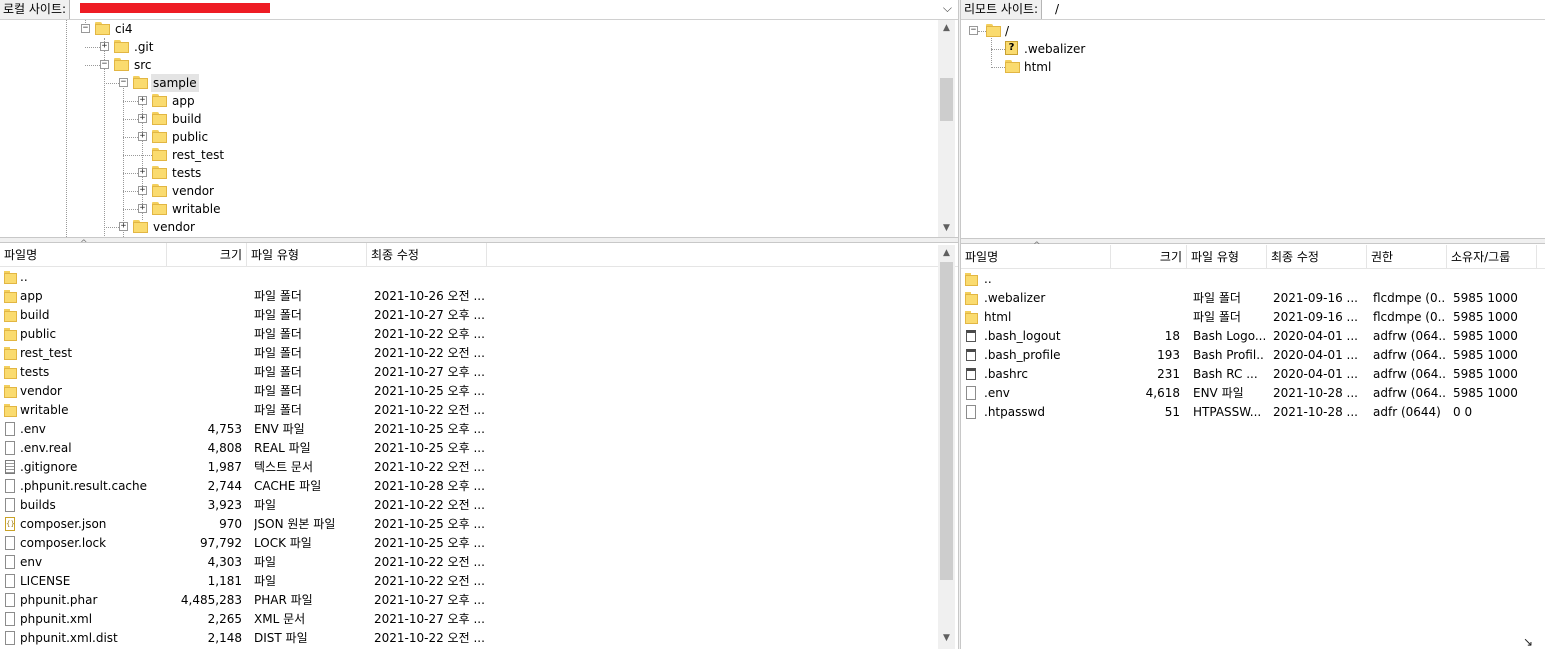 This screenshot has width=1545, height=649. What do you see at coordinates (1253, 241) in the screenshot?
I see `remote-splitter` at bounding box center [1253, 241].